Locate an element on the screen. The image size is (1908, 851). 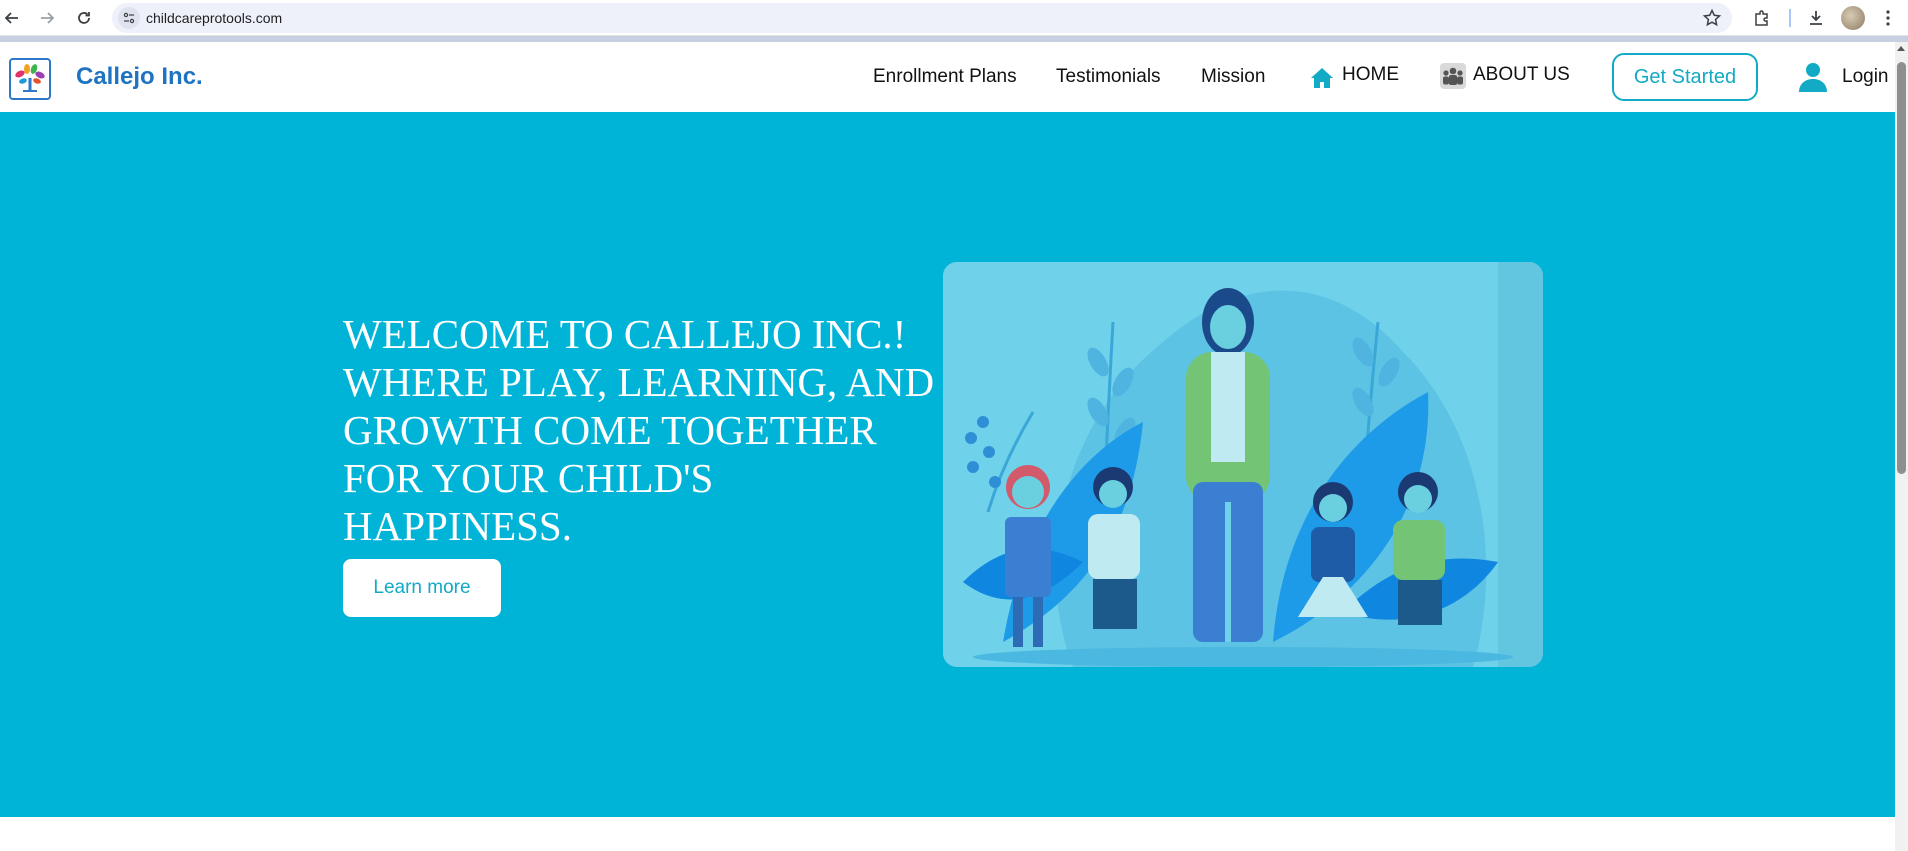
bookmark-star-icon is located at coordinates (1712, 18).